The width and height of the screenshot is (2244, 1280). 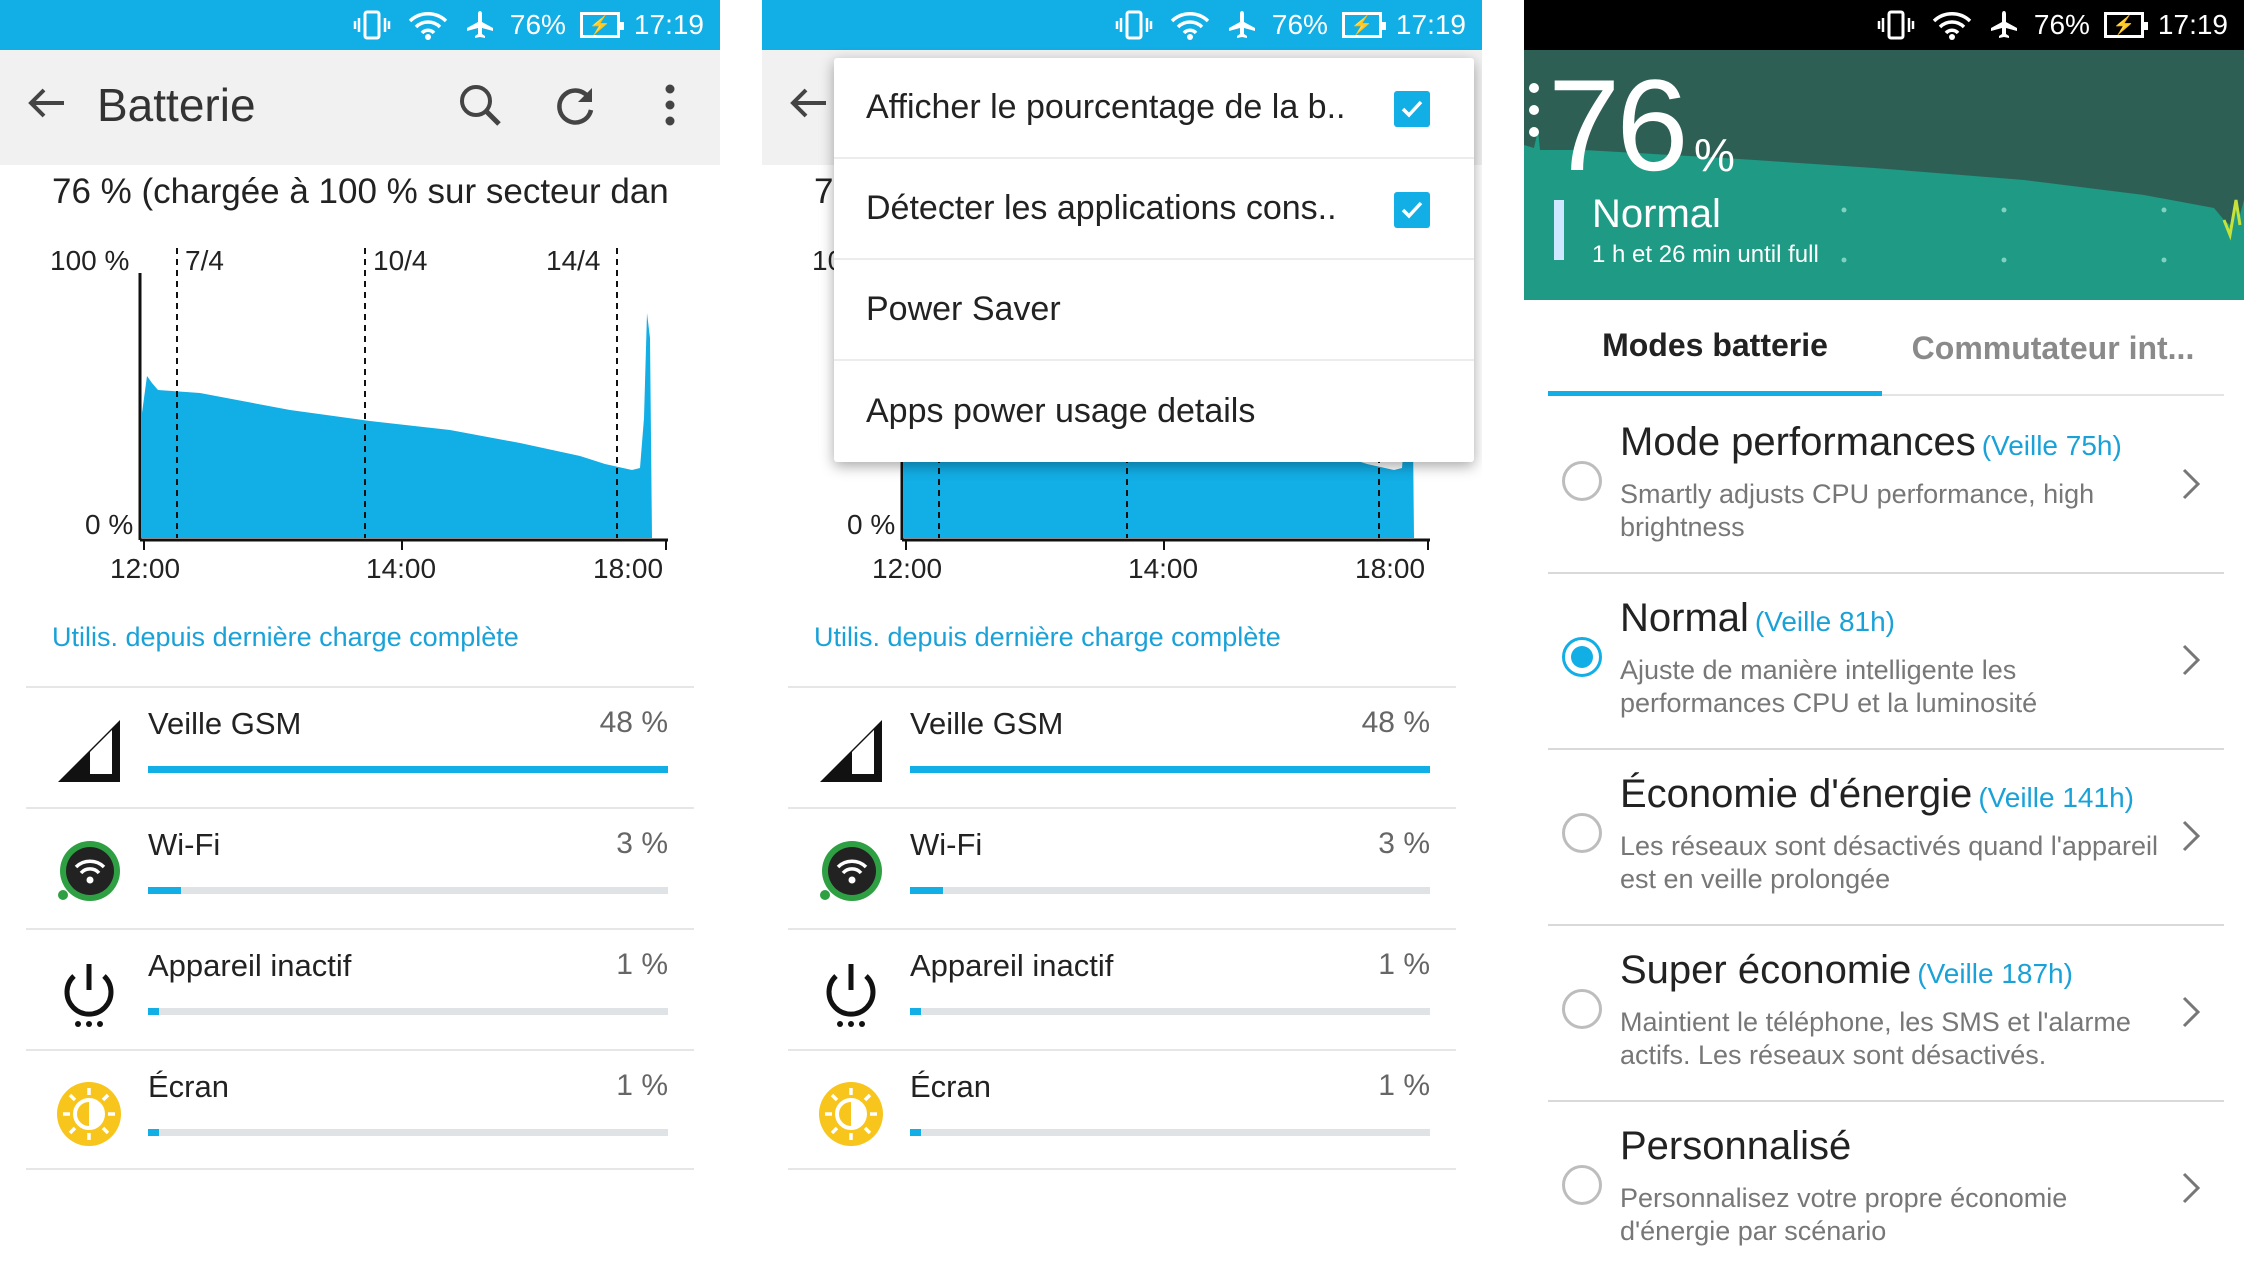 I want to click on check-icon, so click(x=1412, y=109).